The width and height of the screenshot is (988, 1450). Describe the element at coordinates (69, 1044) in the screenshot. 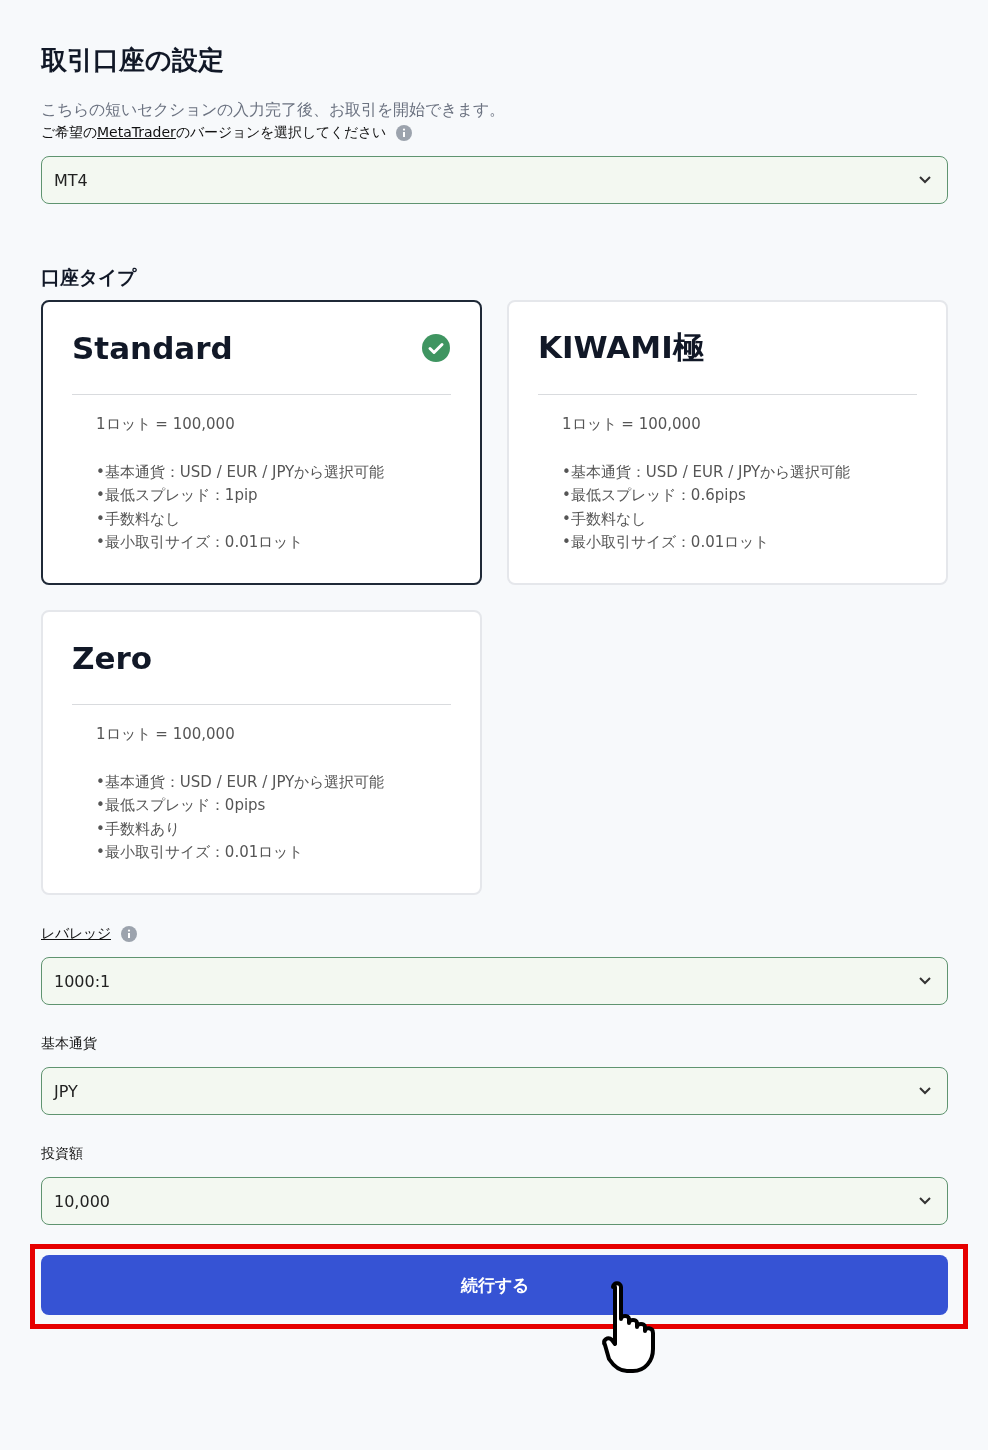

I see `field-label: 基本通貨` at that location.